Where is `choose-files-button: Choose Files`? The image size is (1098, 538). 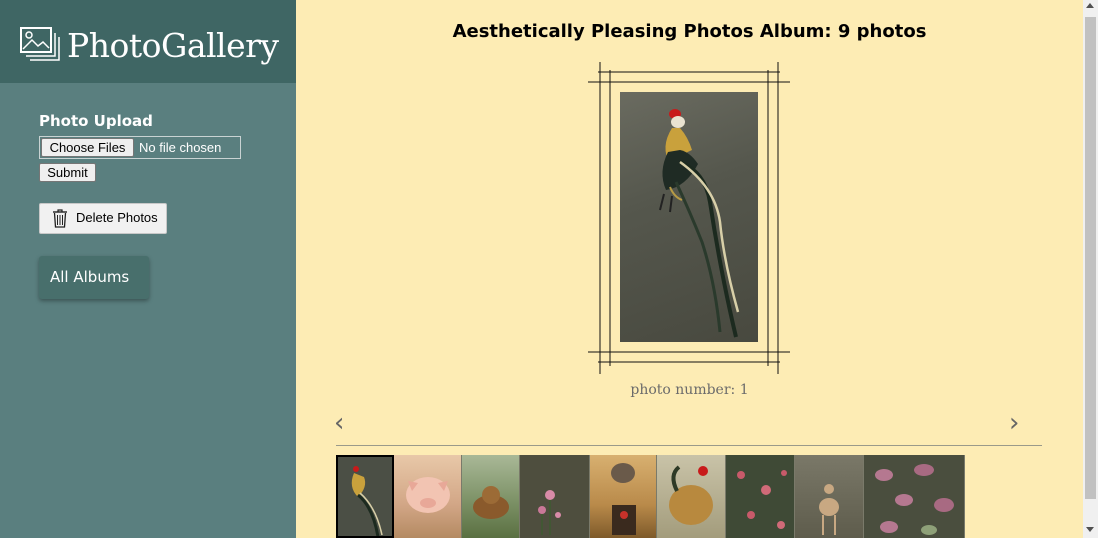
choose-files-button: Choose Files is located at coordinates (87, 147).